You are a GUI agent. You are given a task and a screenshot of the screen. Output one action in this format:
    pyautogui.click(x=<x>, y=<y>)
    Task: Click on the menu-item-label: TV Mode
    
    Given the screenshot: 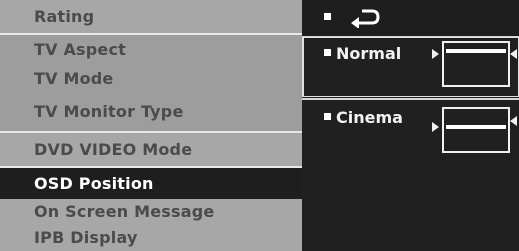 What is the action you would take?
    pyautogui.click(x=74, y=78)
    